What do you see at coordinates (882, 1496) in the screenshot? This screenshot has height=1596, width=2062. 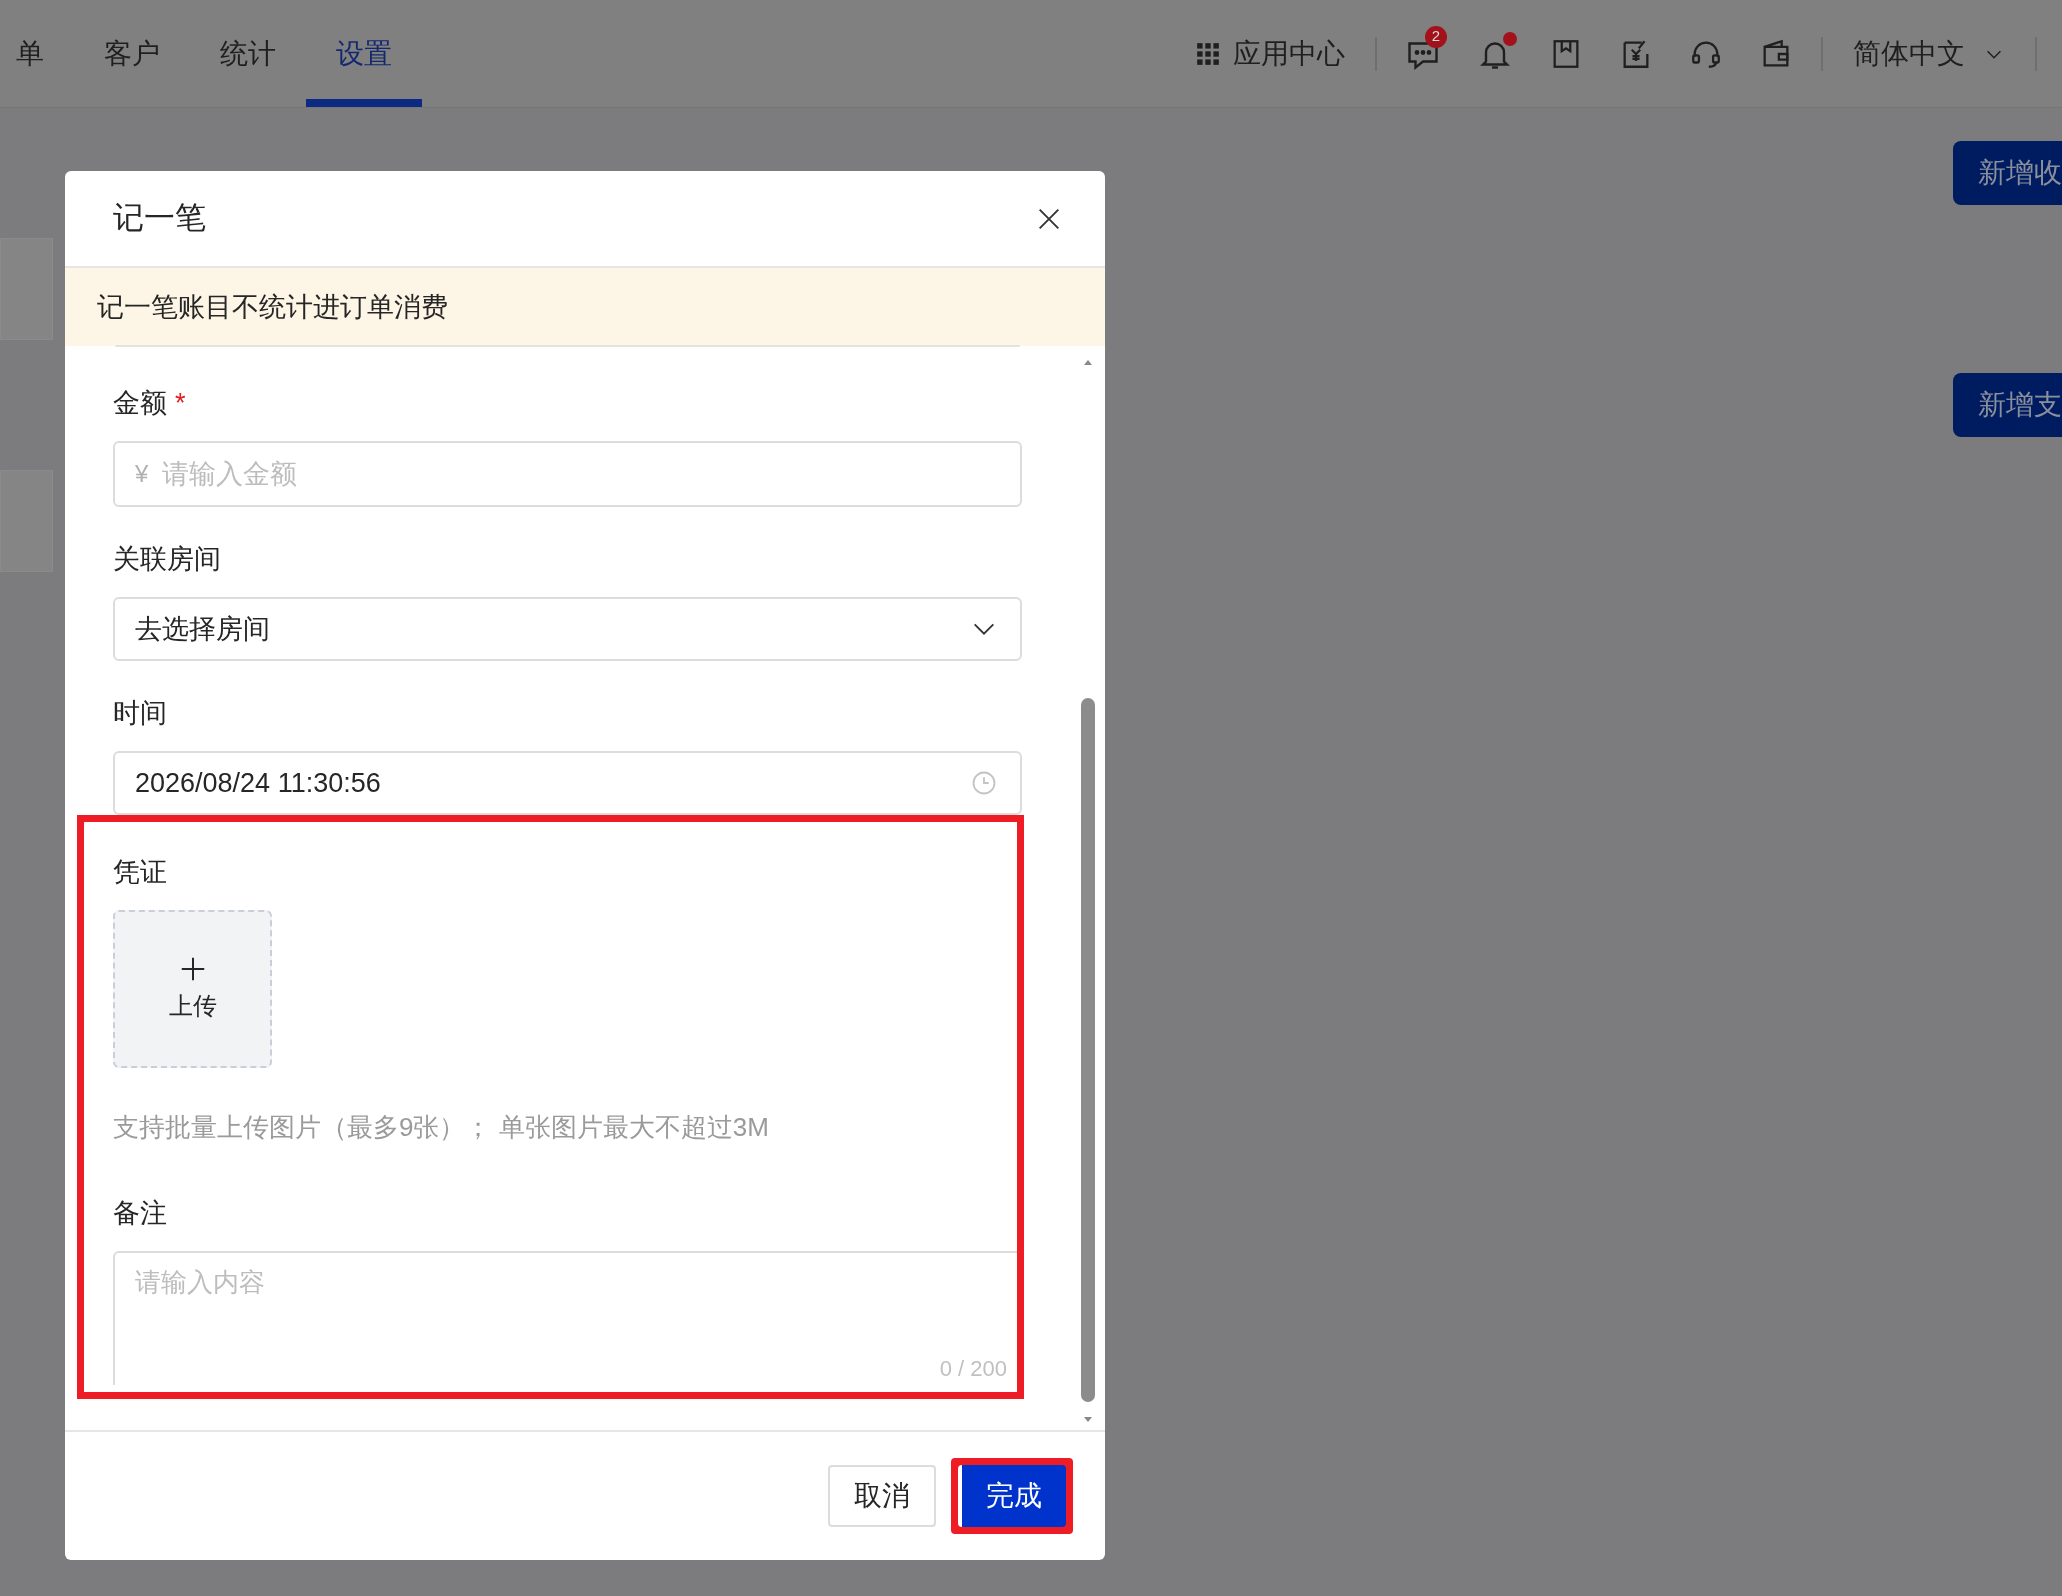 I see `cancel-button: 取消` at bounding box center [882, 1496].